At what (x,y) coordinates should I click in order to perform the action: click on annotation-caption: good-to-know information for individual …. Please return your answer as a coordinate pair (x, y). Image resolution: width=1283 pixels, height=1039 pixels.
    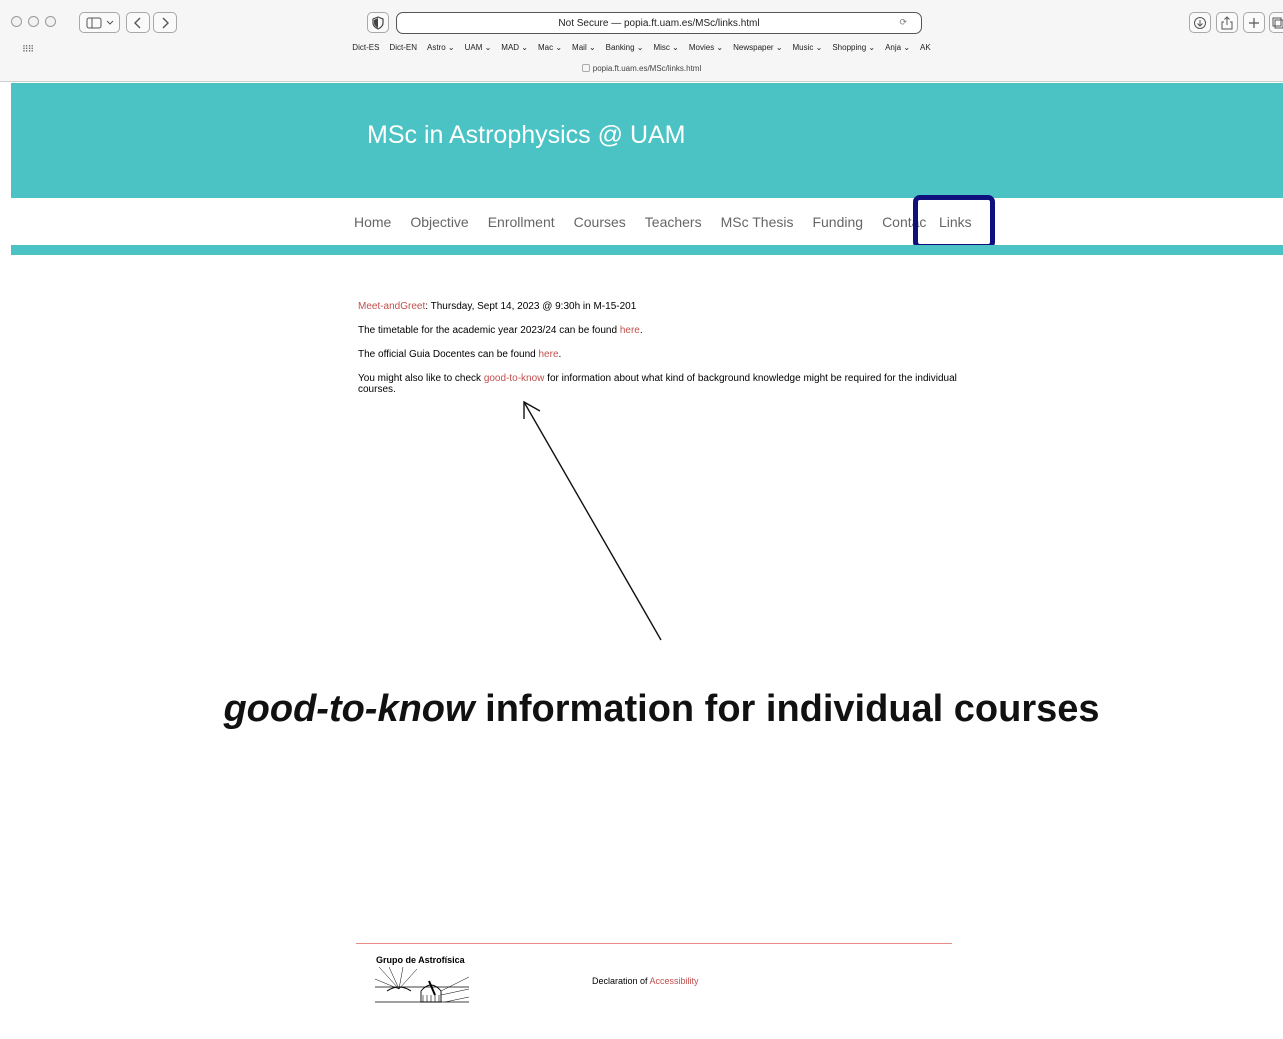
    Looking at the image, I should click on (661, 709).